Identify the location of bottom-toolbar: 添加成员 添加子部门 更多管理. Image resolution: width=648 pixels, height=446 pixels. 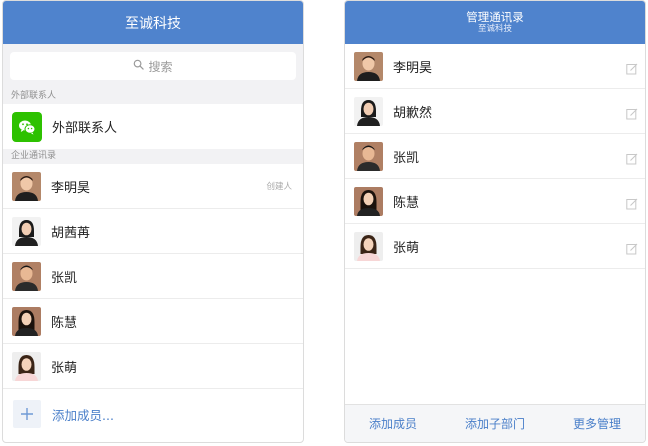
(495, 423).